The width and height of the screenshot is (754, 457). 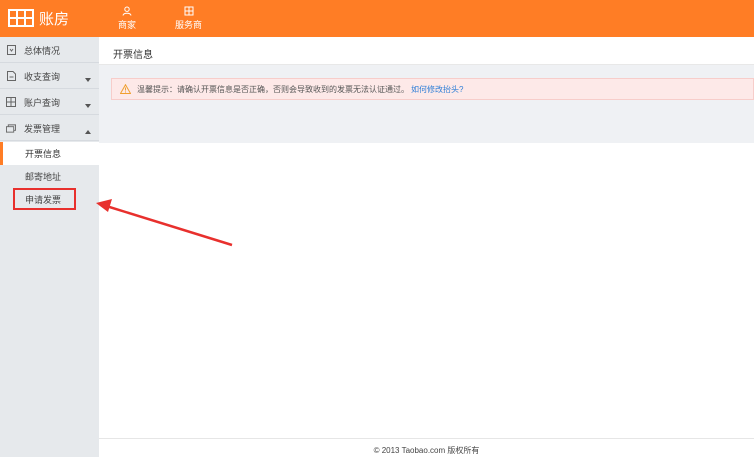 I want to click on ledger-logo-icon, so click(x=21, y=18).